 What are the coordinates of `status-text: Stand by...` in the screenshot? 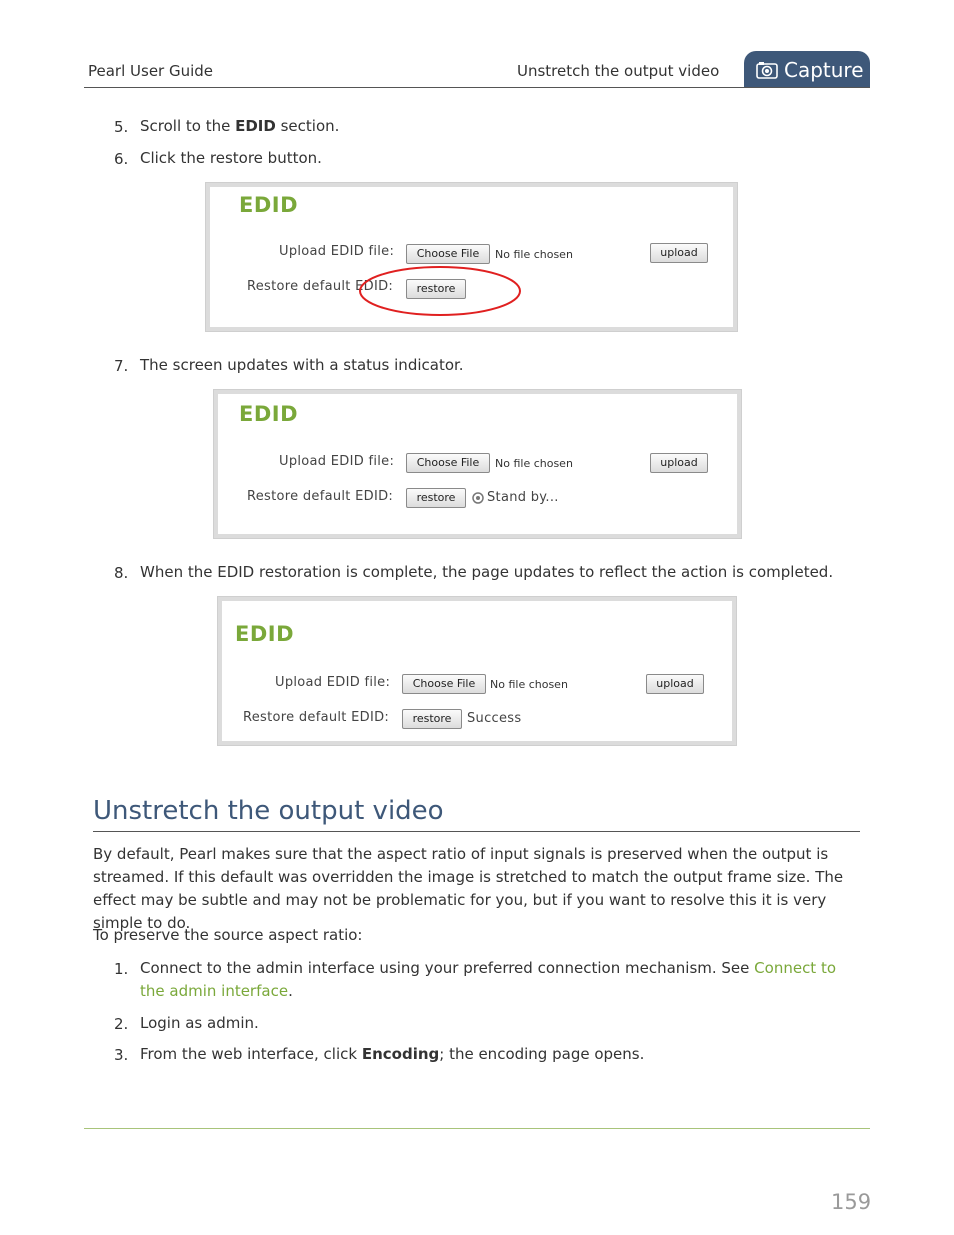 It's located at (523, 497).